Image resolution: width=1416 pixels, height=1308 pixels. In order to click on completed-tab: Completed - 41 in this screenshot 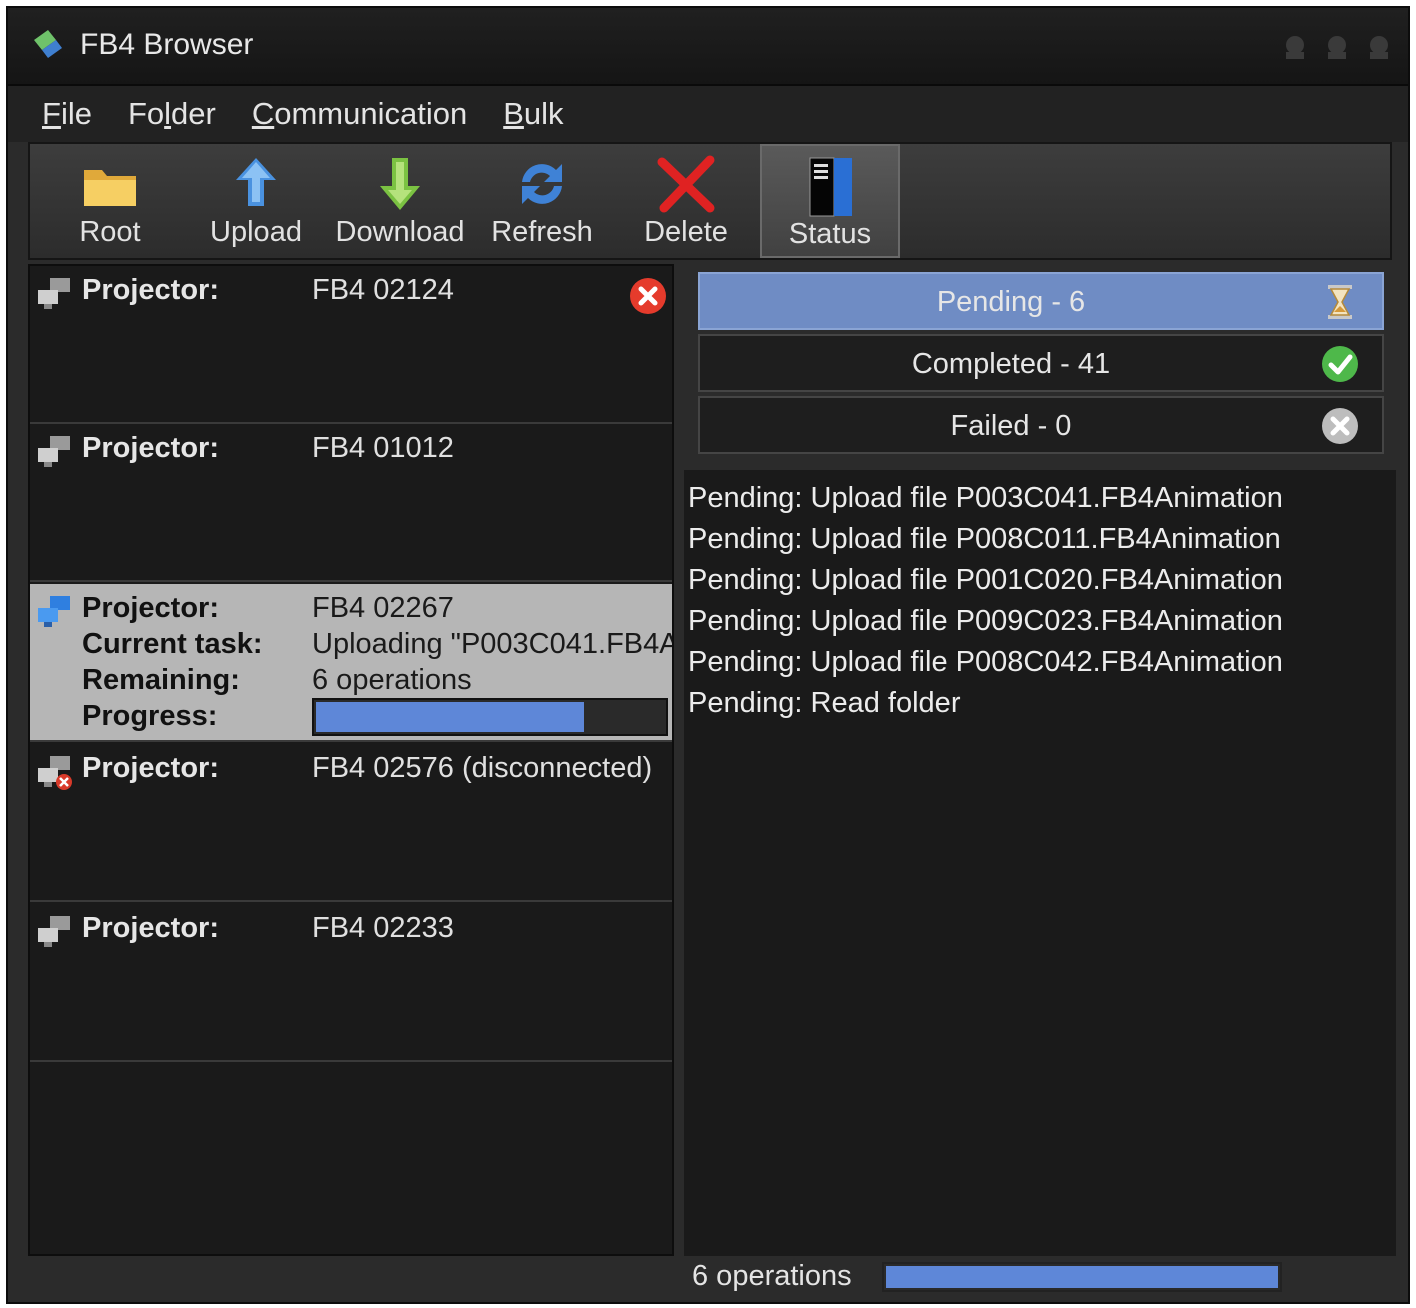, I will do `click(1041, 363)`.